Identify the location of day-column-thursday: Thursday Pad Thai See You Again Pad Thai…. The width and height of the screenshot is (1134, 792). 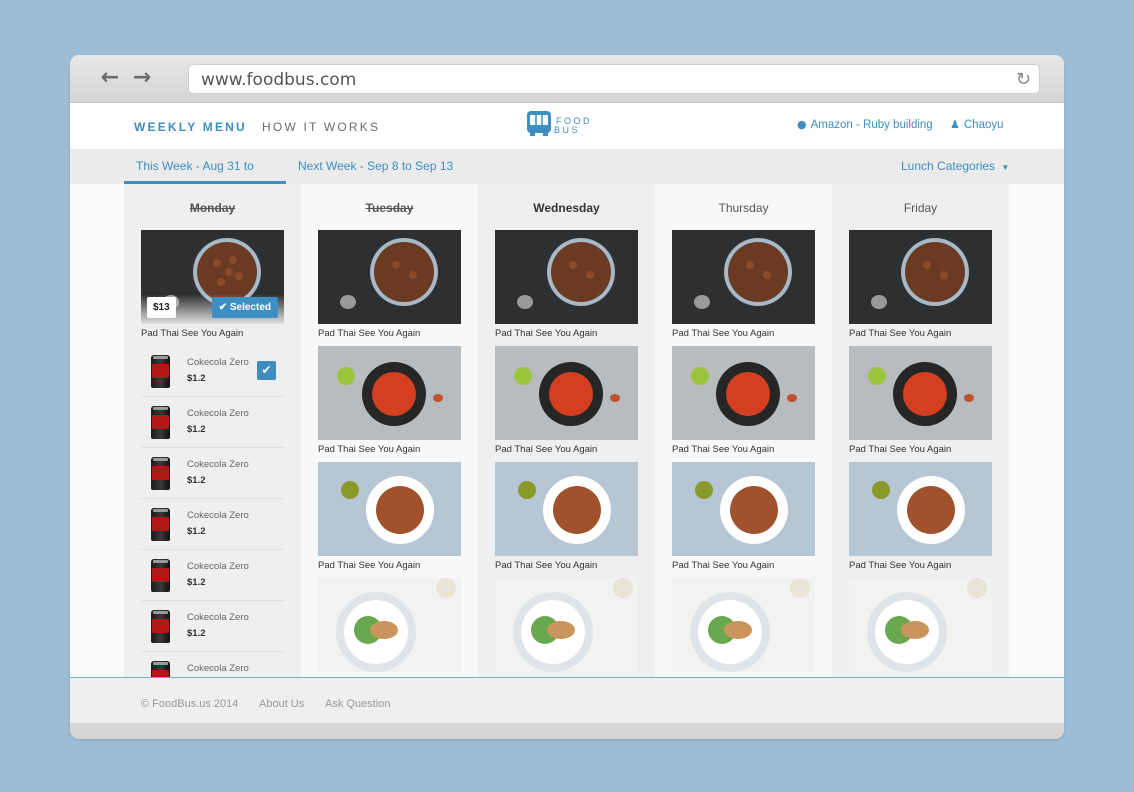
(743, 431).